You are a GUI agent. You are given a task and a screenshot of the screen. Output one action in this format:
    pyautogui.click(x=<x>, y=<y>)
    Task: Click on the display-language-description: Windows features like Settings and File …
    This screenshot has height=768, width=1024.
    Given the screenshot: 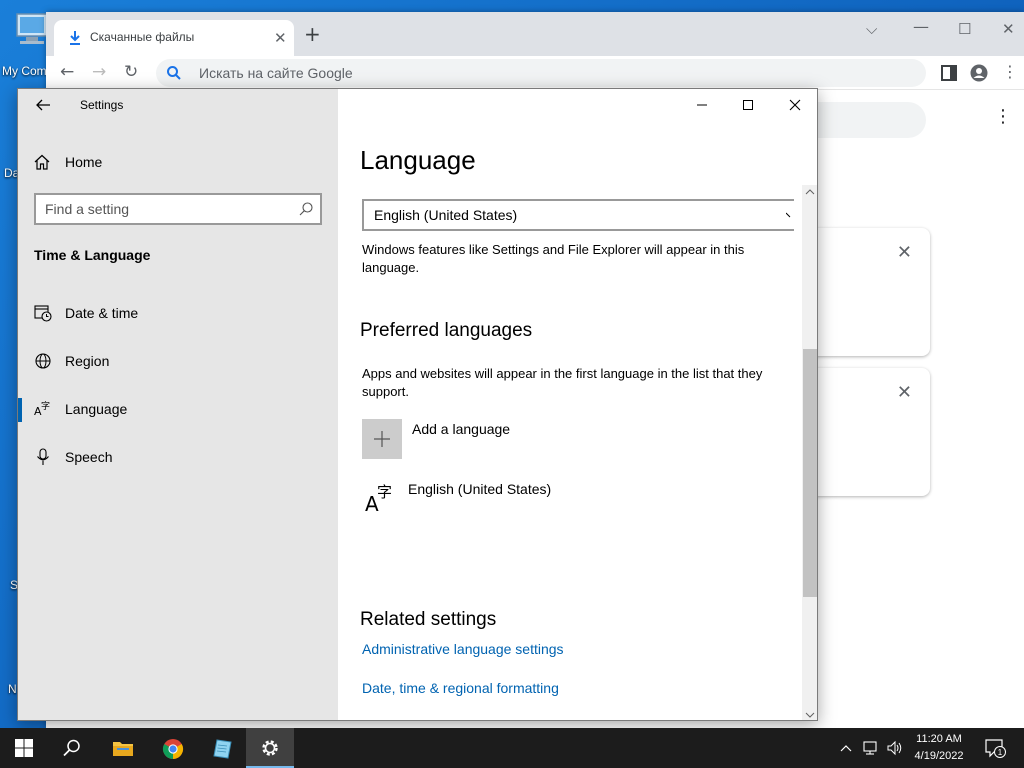 What is the action you would take?
    pyautogui.click(x=553, y=258)
    